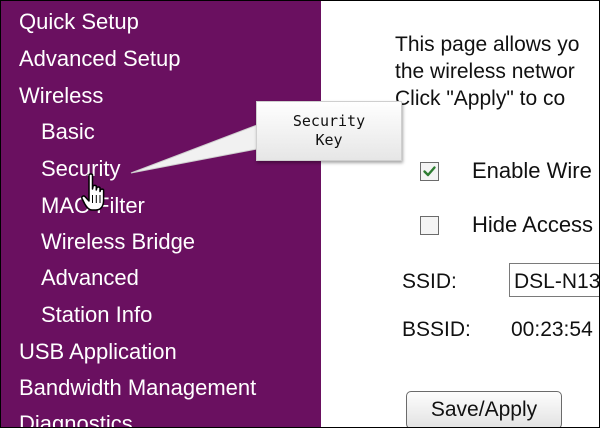 The width and height of the screenshot is (600, 428). Describe the element at coordinates (99, 59) in the screenshot. I see `sidebar-item-advanced-setup: Advanced Setup` at that location.